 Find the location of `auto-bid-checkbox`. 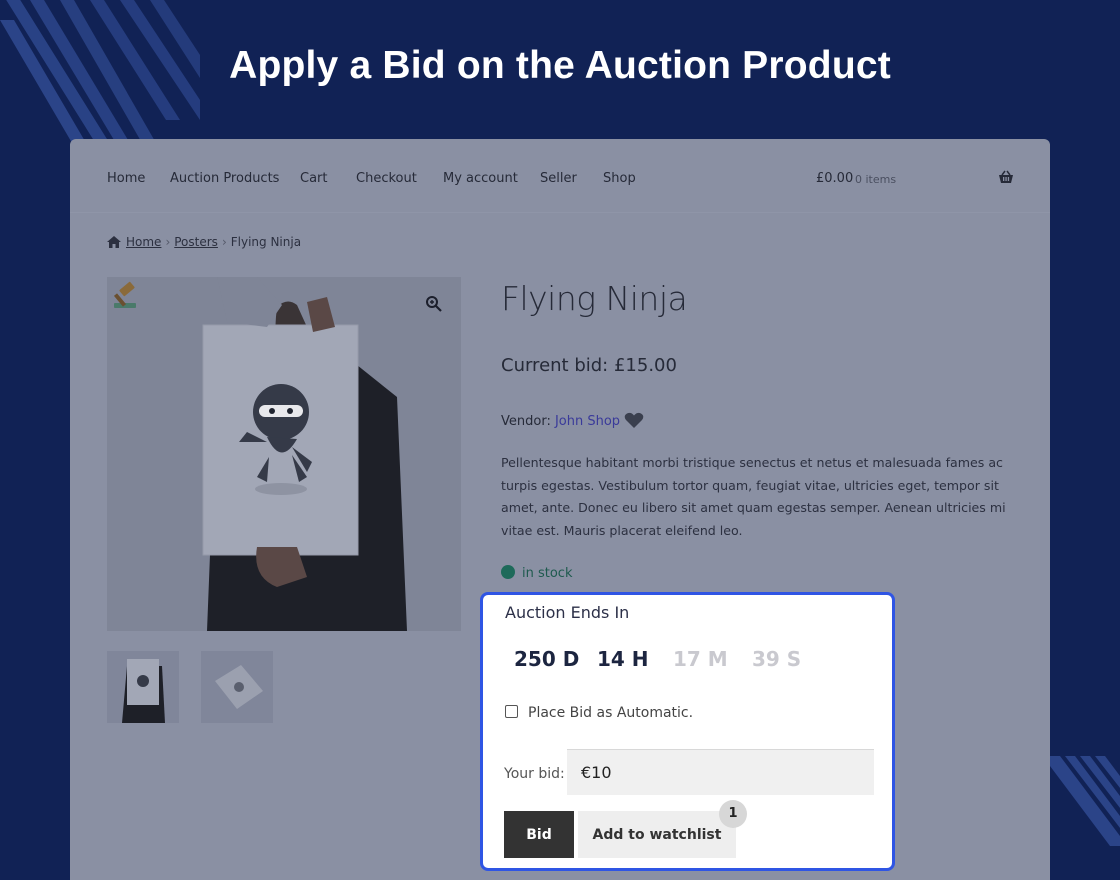

auto-bid-checkbox is located at coordinates (511, 711).